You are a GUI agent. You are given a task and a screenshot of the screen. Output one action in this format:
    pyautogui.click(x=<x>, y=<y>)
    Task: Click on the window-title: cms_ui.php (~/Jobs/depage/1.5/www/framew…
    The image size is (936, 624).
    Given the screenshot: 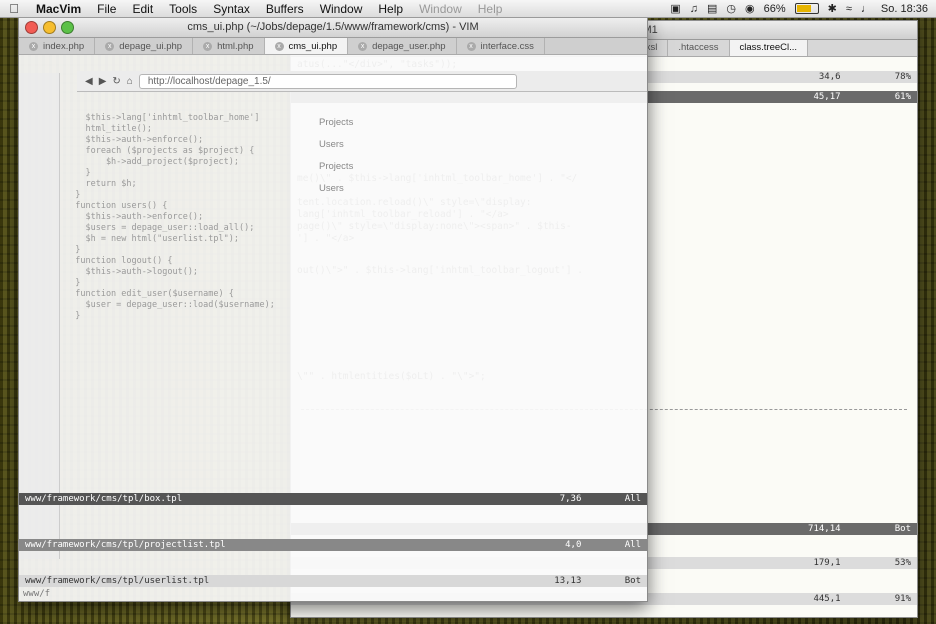 What is the action you would take?
    pyautogui.click(x=333, y=27)
    